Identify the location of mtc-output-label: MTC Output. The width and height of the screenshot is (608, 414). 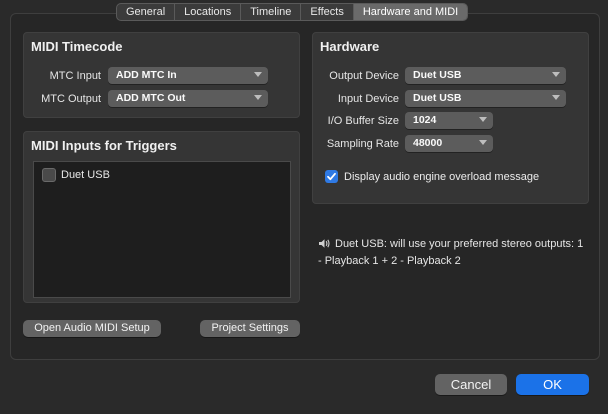
(71, 99).